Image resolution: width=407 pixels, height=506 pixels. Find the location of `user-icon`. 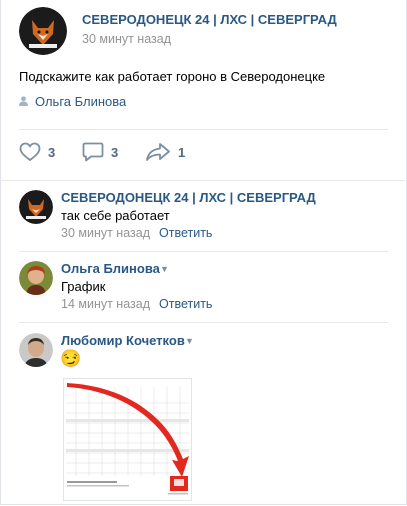

user-icon is located at coordinates (23, 101).